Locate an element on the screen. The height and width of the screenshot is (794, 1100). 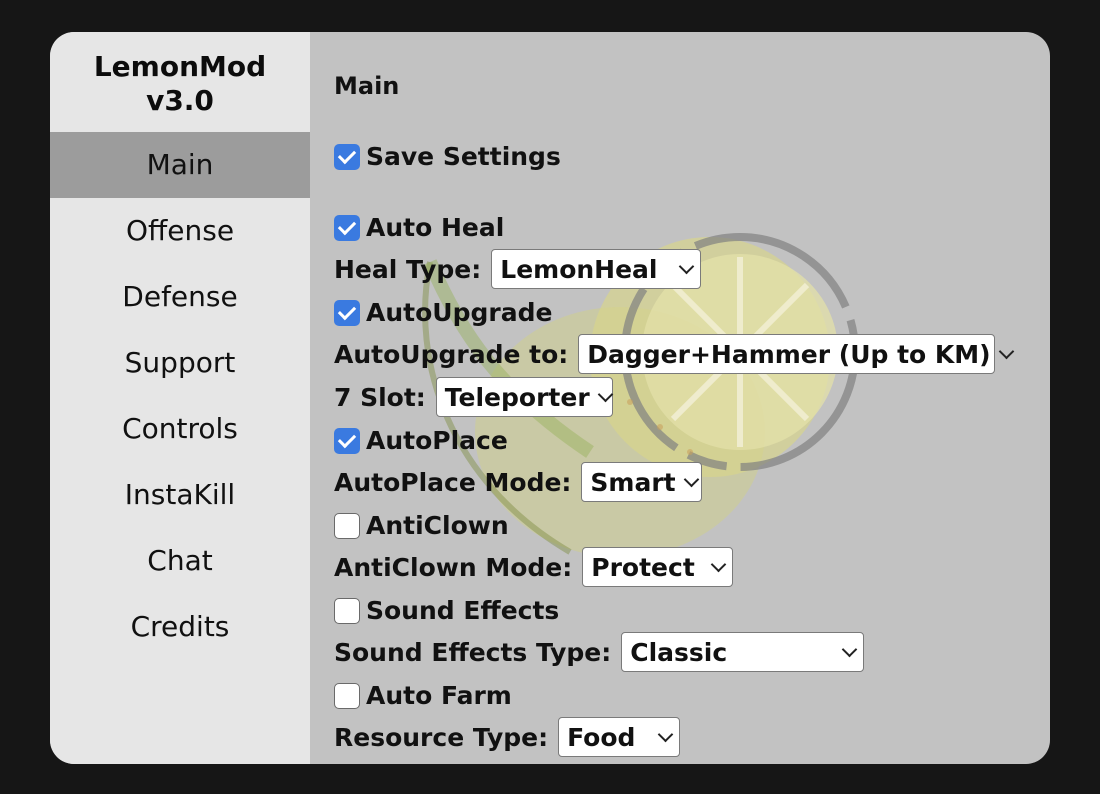
app-version: v3.0 is located at coordinates (180, 100).